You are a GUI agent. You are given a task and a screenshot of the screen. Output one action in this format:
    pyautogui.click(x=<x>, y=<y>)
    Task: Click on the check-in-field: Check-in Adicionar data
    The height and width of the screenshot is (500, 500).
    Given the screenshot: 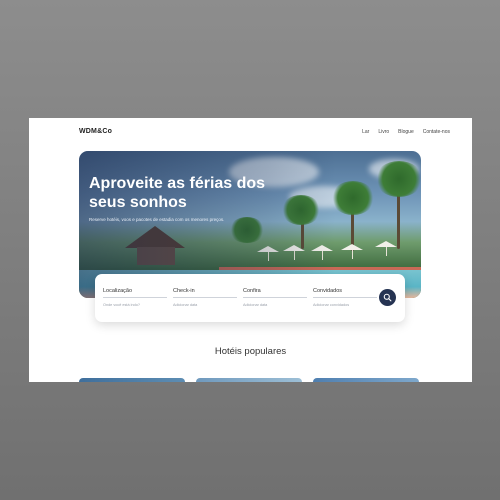 What is the action you would take?
    pyautogui.click(x=205, y=297)
    